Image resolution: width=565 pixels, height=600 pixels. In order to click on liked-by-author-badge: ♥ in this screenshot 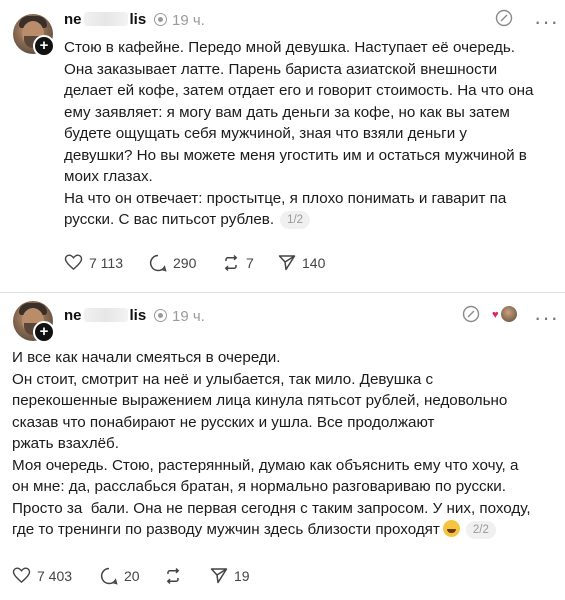, I will do `click(505, 314)`.